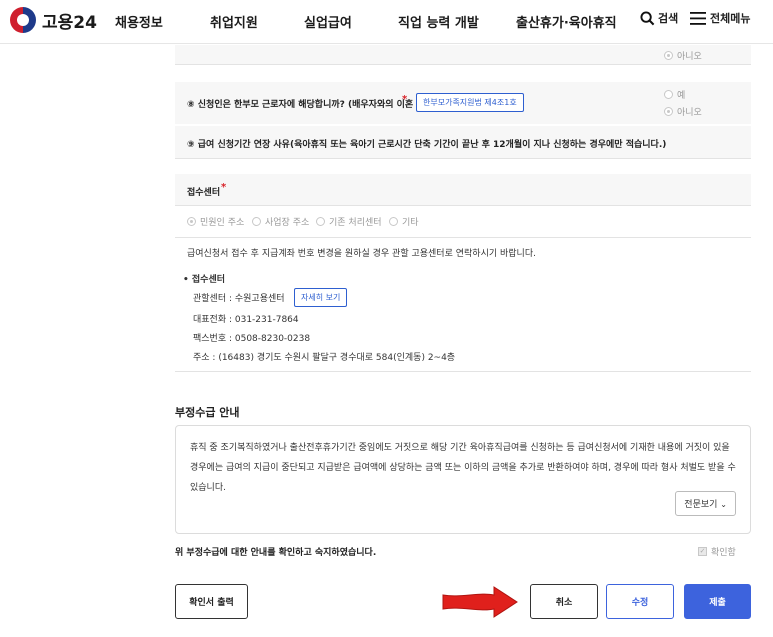 Image resolution: width=773 pixels, height=637 pixels. I want to click on chevron-down-icon: ⌄, so click(723, 504).